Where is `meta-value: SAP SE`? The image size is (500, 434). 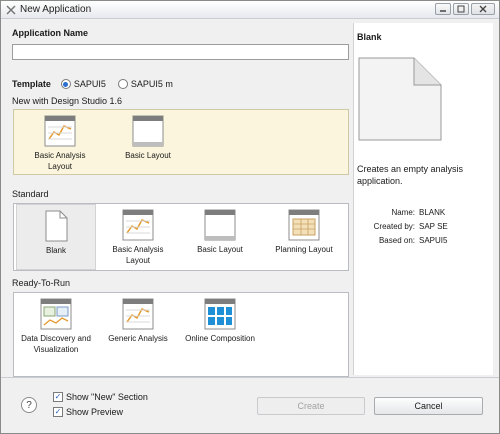 meta-value: SAP SE is located at coordinates (433, 226).